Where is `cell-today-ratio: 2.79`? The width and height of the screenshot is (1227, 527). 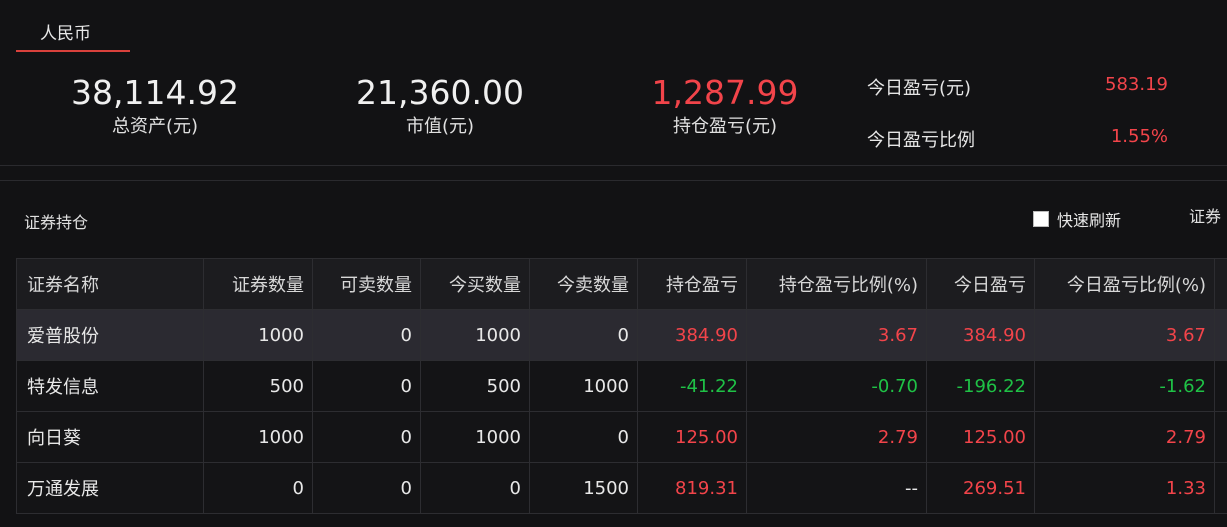
cell-today-ratio: 2.79 is located at coordinates (1124, 437).